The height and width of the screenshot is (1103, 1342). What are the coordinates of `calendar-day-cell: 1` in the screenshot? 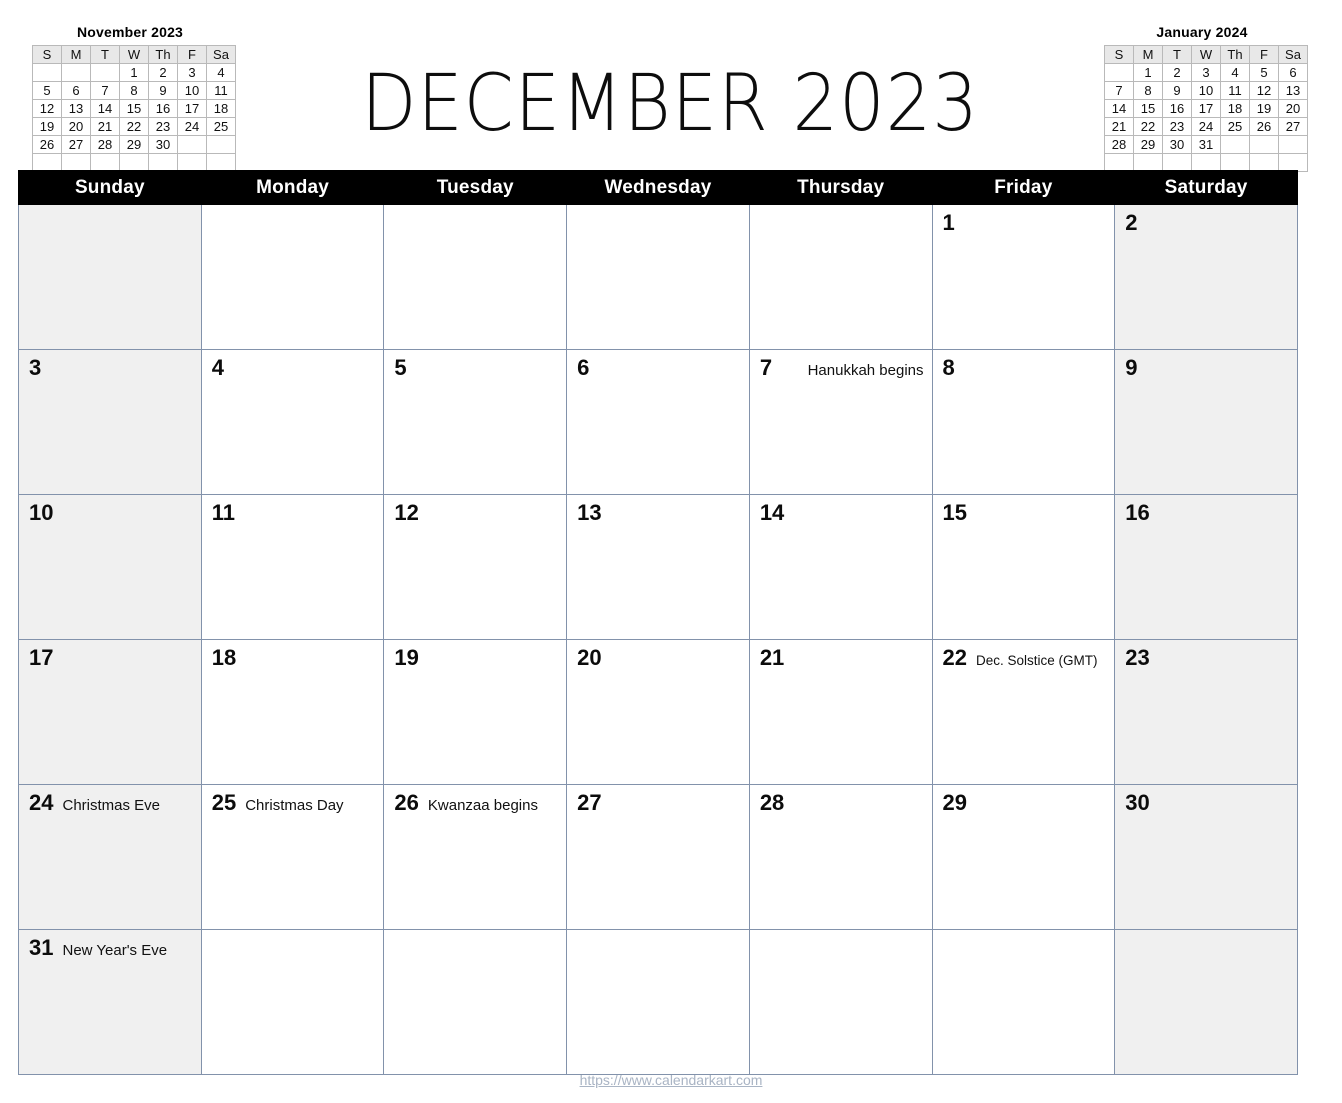 It's located at (1023, 277).